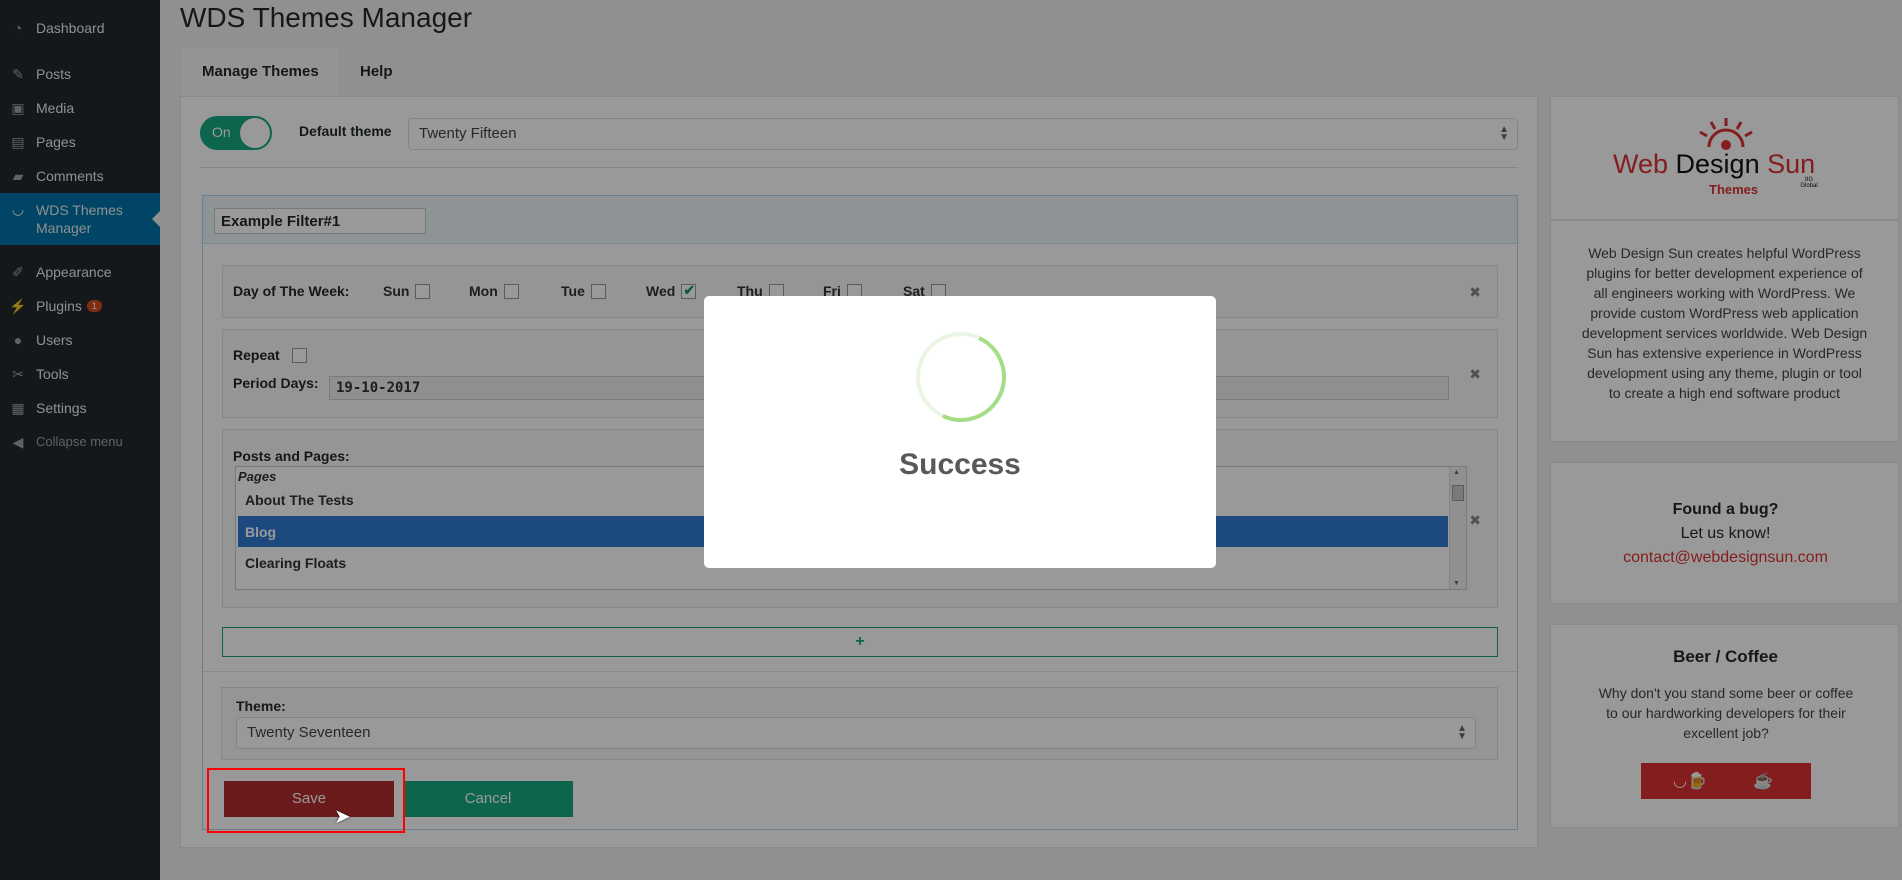 This screenshot has height=880, width=1902. Describe the element at coordinates (960, 464) in the screenshot. I see `modal-title: Success` at that location.